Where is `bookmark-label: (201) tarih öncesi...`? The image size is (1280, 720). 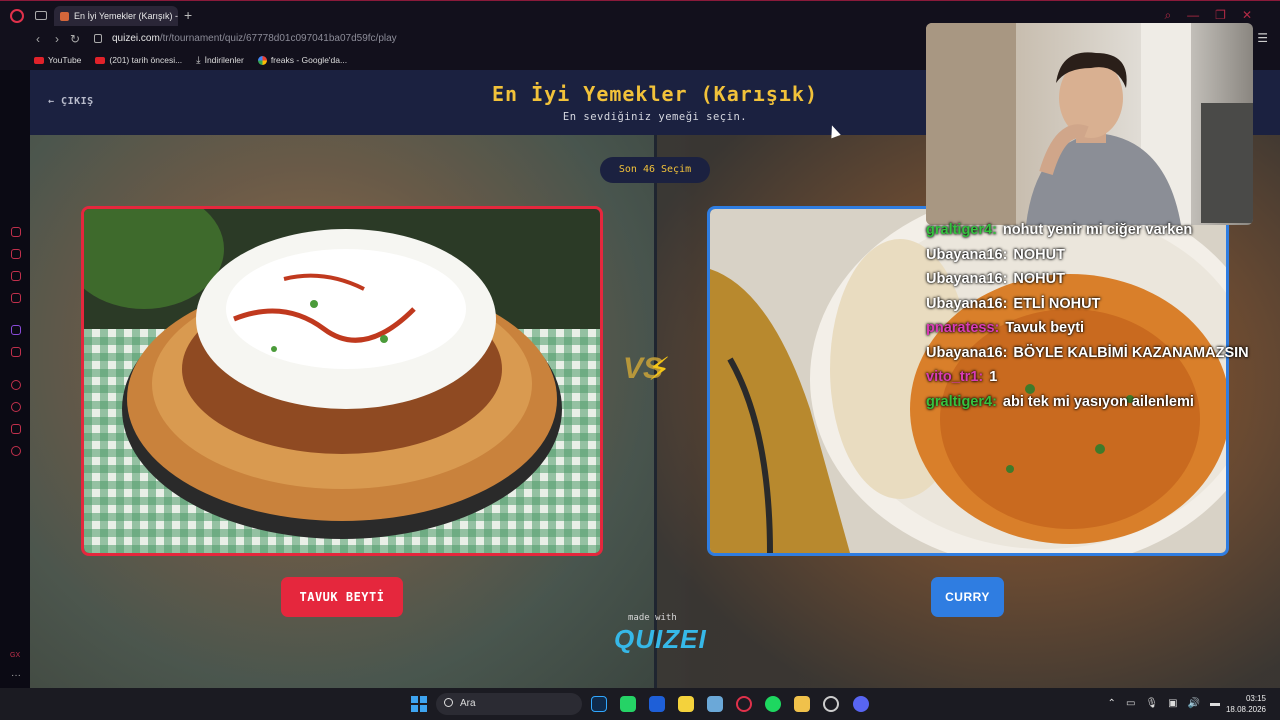
bookmark-label: (201) tarih öncesi... is located at coordinates (146, 60).